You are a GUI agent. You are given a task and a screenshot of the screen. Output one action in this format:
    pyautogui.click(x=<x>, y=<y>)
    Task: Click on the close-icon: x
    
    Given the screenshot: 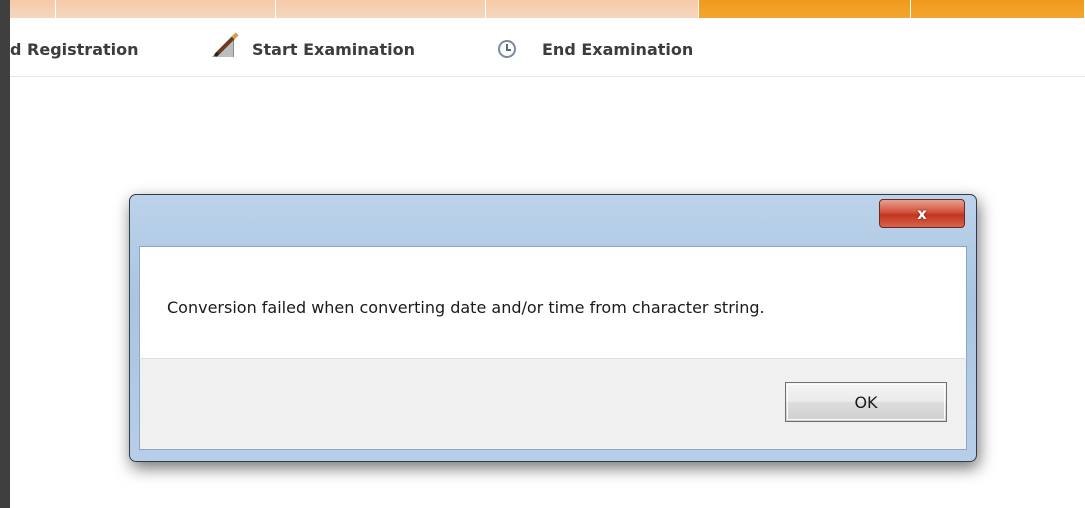 What is the action you would take?
    pyautogui.click(x=922, y=213)
    